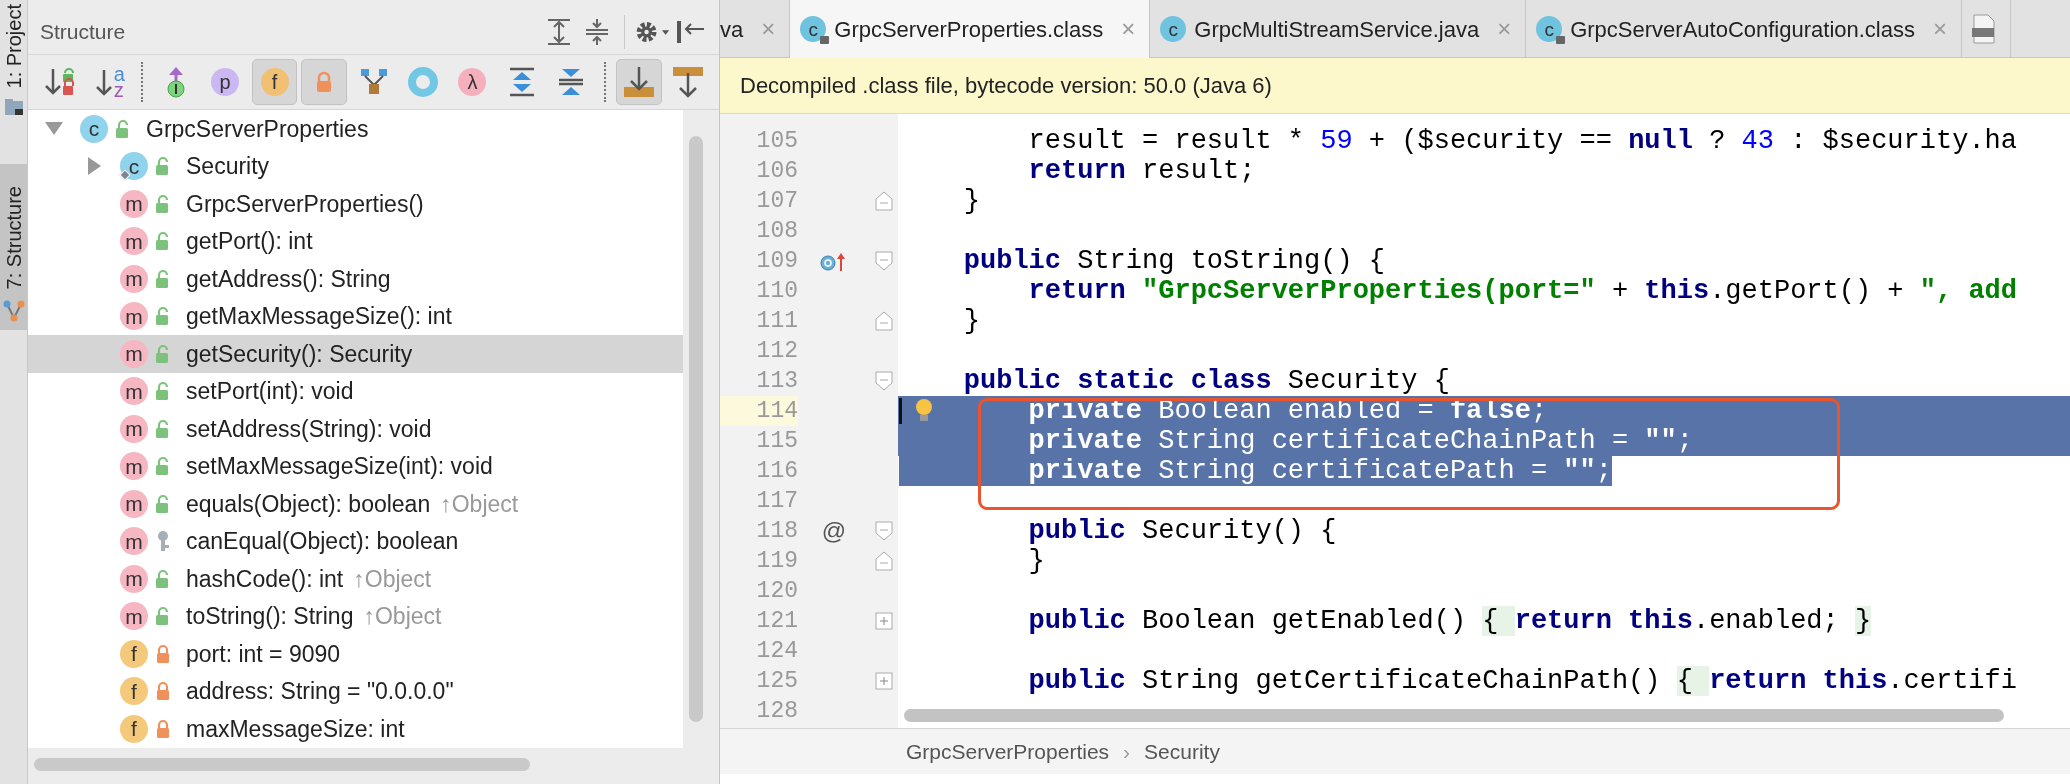 This screenshot has width=2070, height=784. Describe the element at coordinates (776, 621) in the screenshot. I see `line-number: 121` at that location.